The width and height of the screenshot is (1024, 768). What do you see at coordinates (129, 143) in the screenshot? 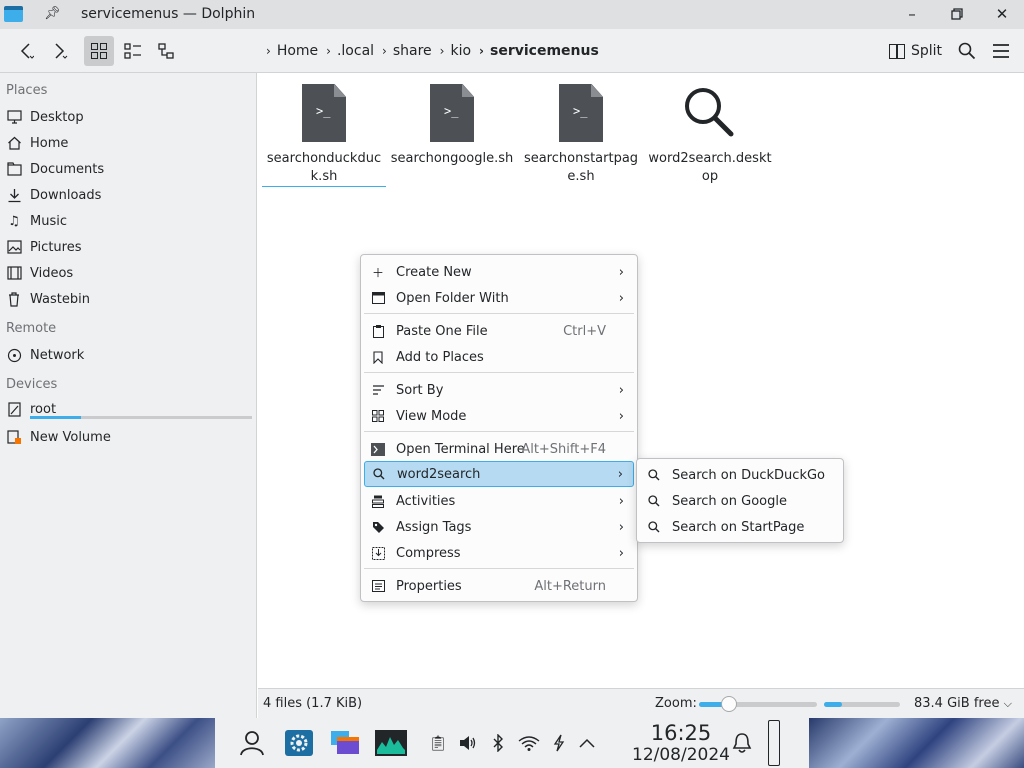
I see `sidebar-item-home: Home` at bounding box center [129, 143].